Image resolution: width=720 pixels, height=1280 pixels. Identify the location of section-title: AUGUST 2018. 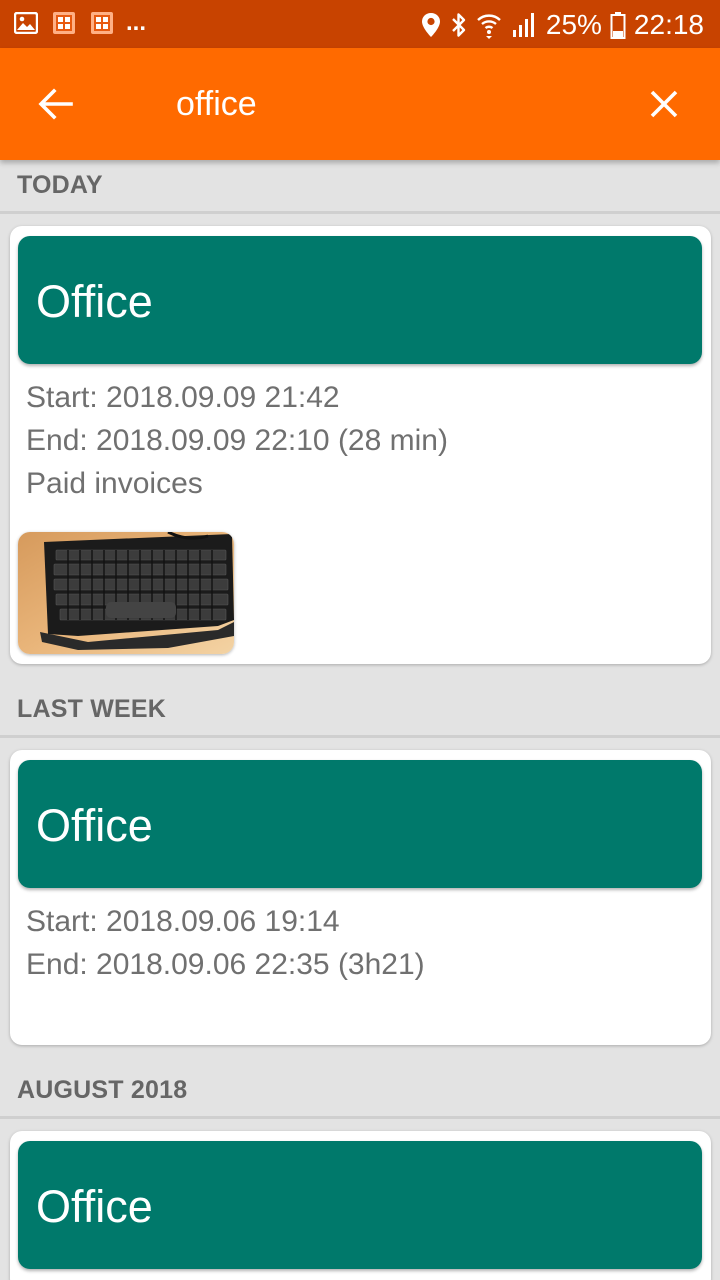
(102, 1090).